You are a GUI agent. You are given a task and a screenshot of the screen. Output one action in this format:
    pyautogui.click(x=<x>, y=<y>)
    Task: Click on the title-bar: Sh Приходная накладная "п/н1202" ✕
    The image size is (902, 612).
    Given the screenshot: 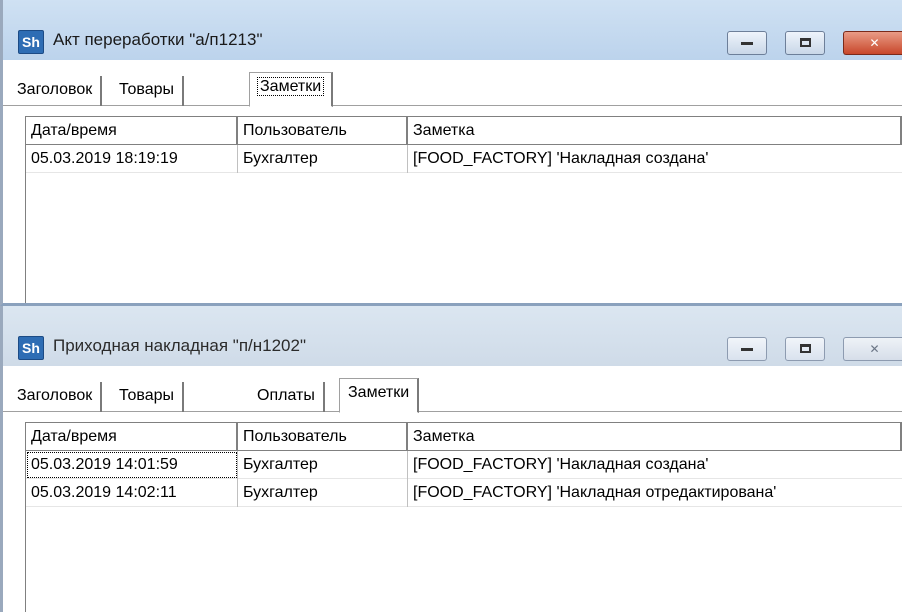 What is the action you would take?
    pyautogui.click(x=452, y=336)
    